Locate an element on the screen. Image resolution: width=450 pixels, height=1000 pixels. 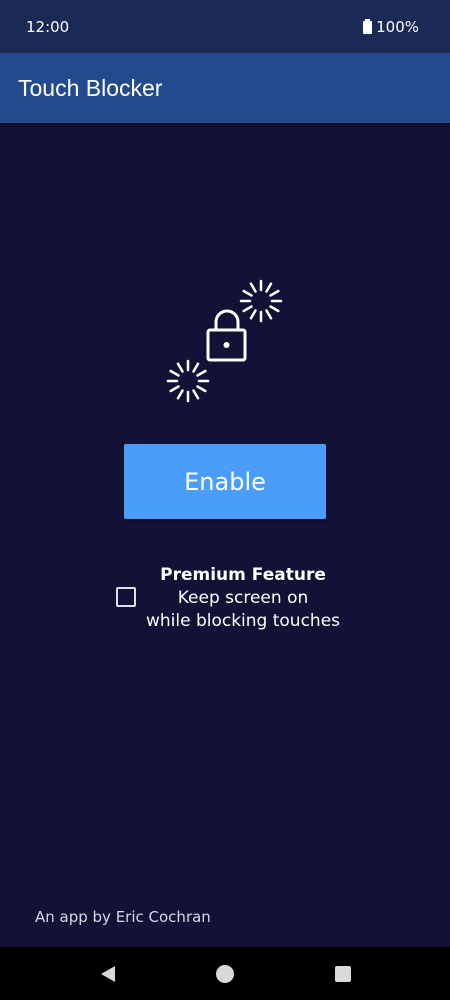
navigation-bar is located at coordinates (225, 973).